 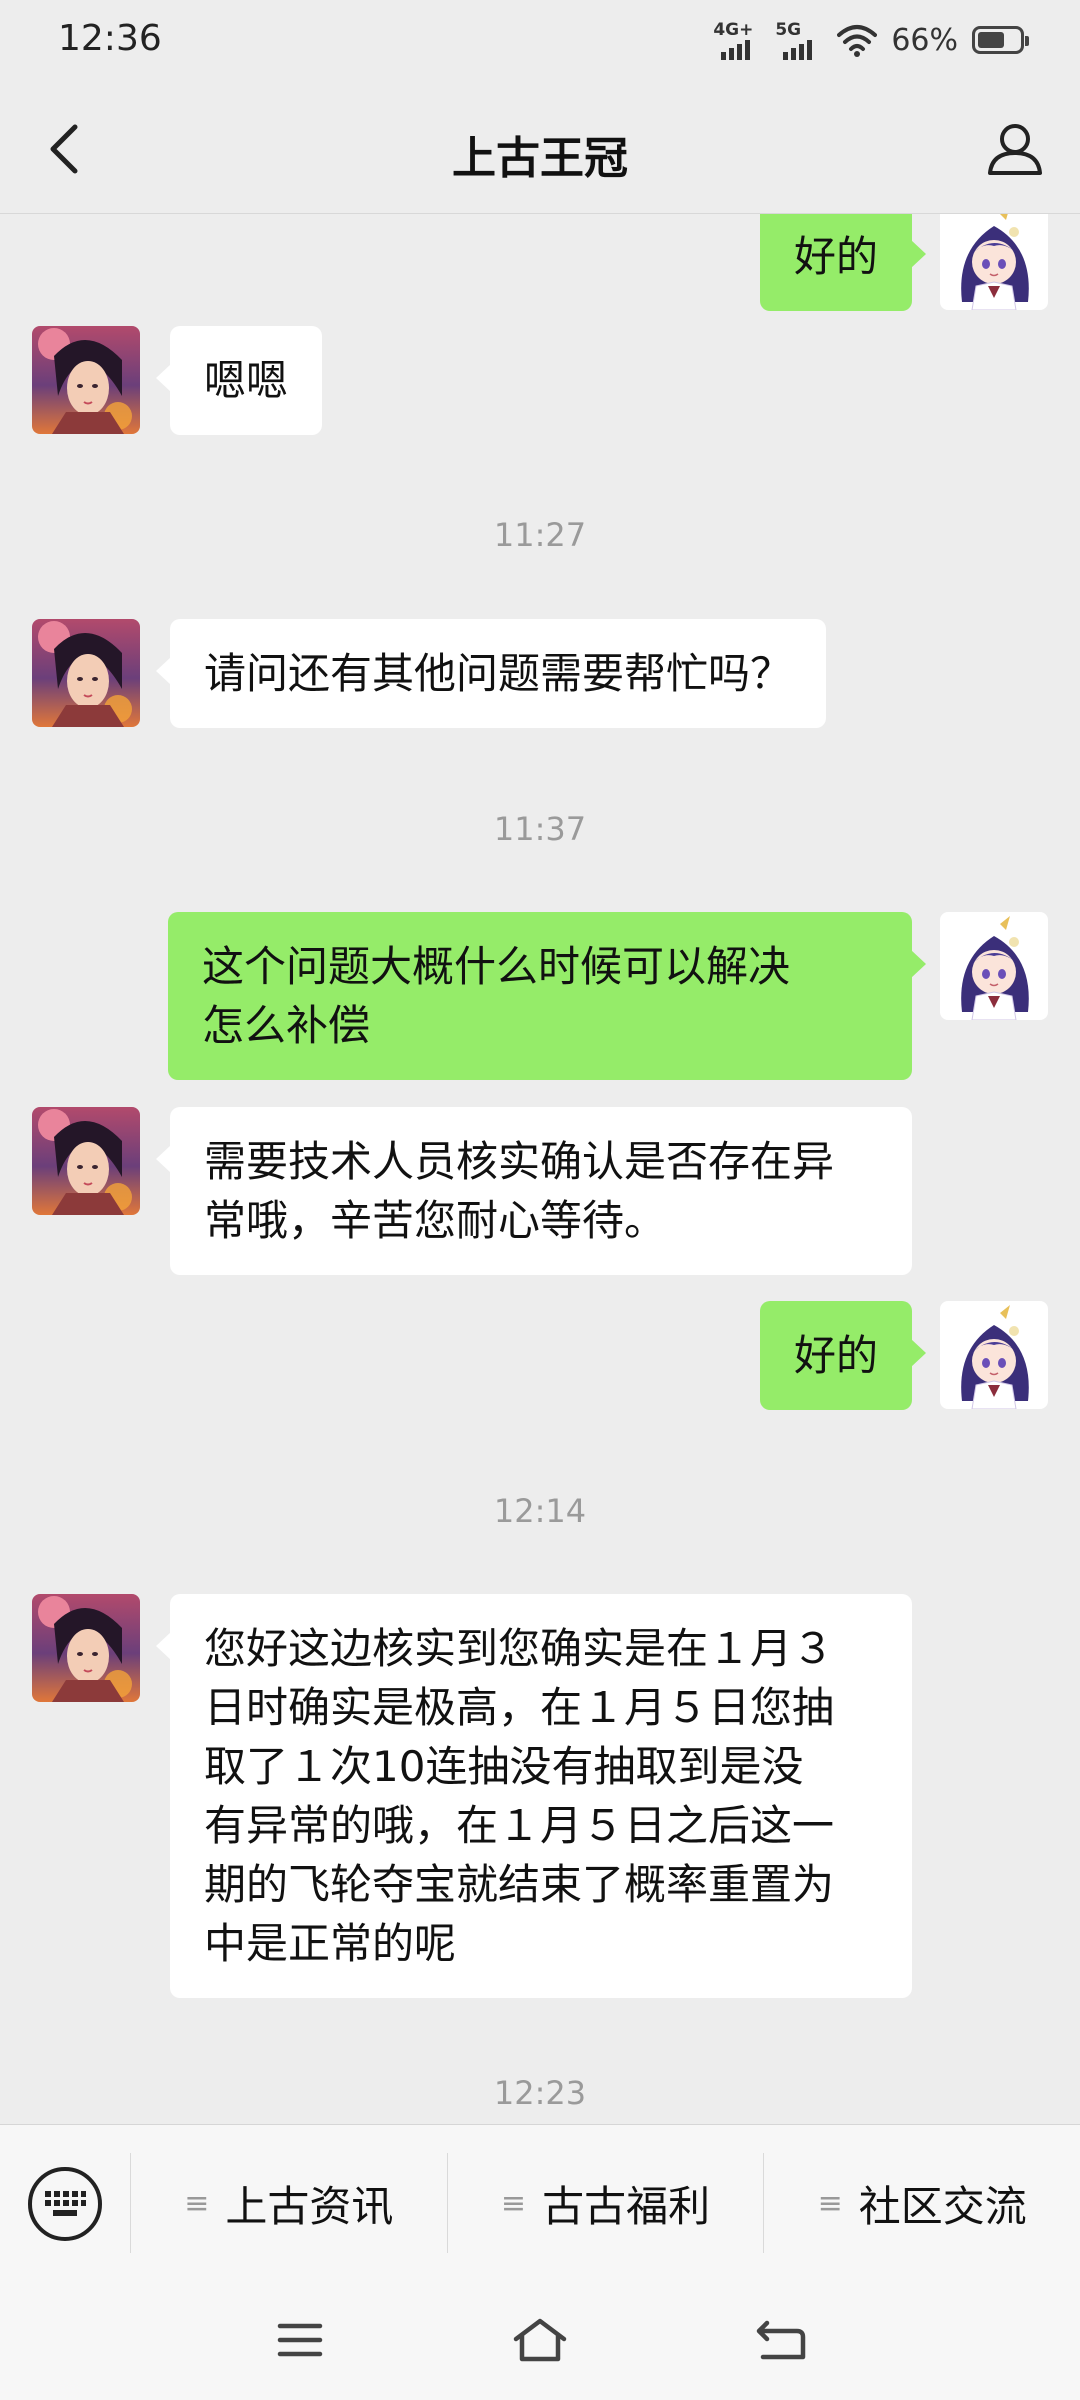 I want to click on timestamp: 11:27, so click(x=540, y=535).